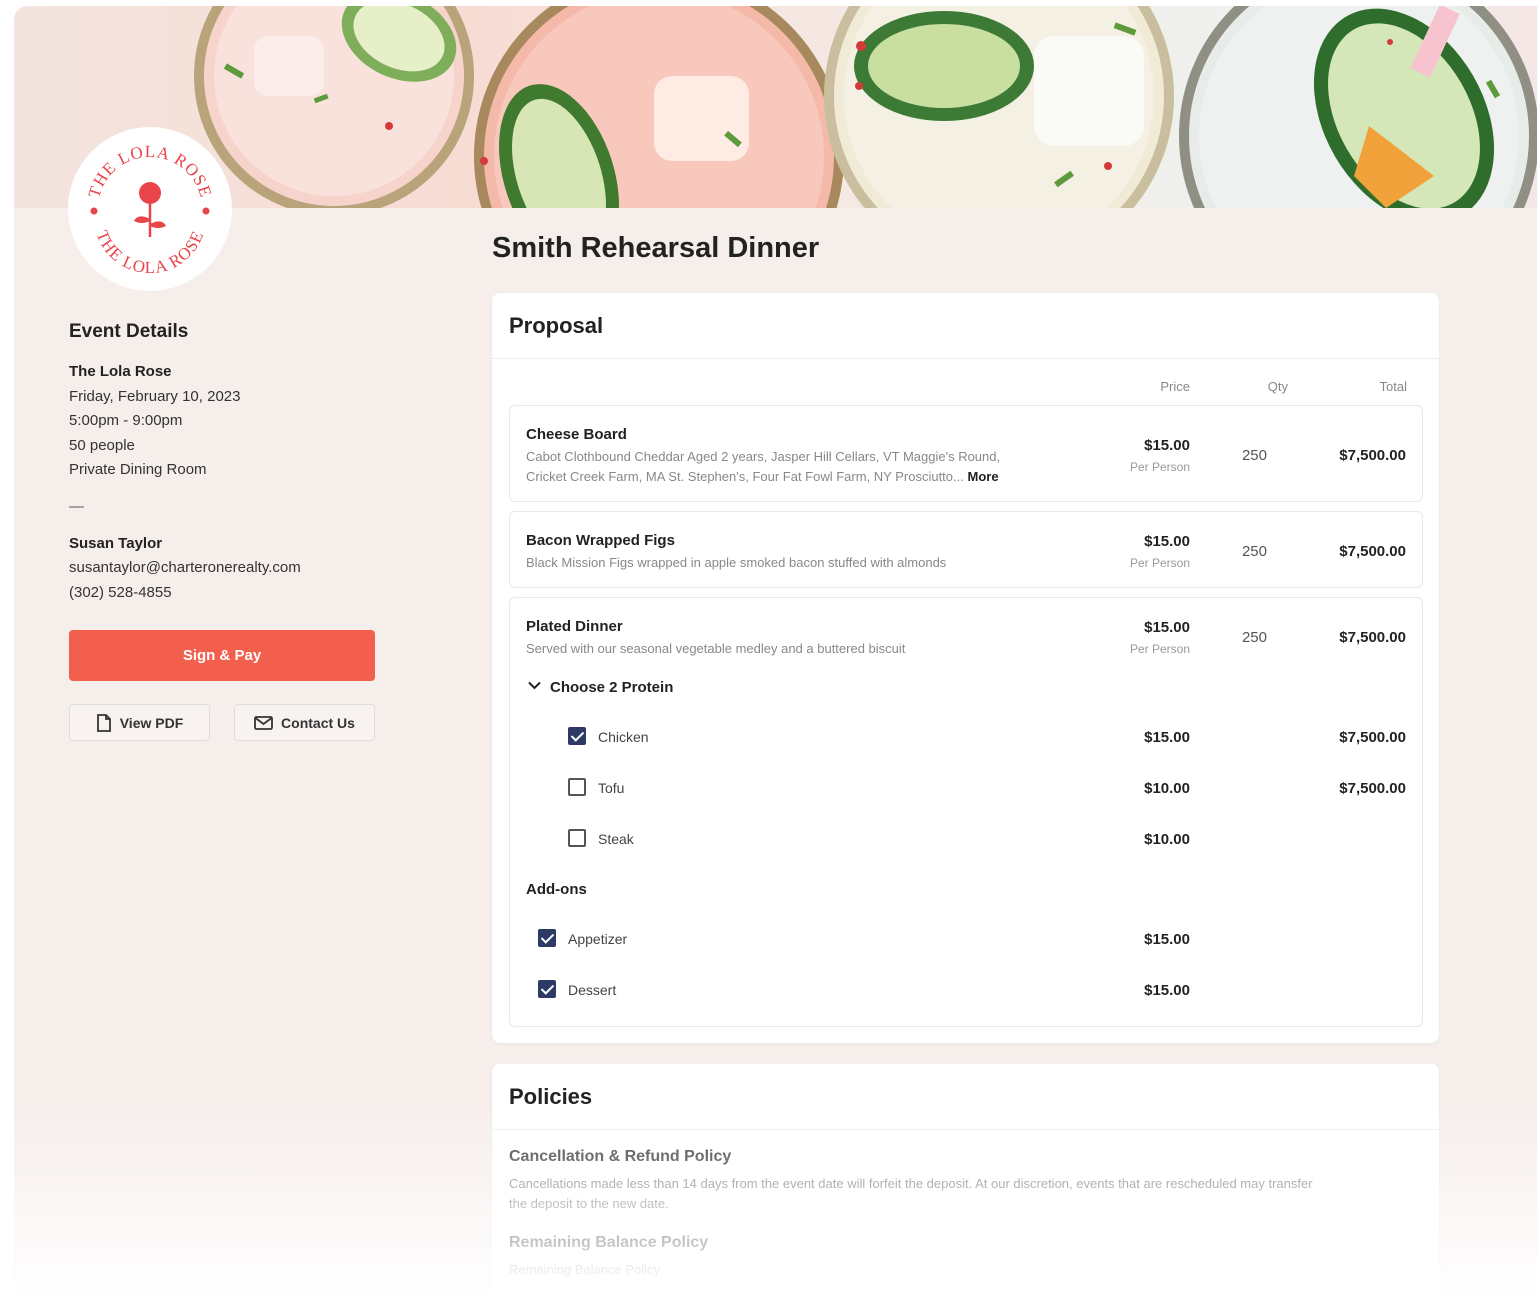 The height and width of the screenshot is (1294, 1537). What do you see at coordinates (616, 839) in the screenshot?
I see `option-label: Steak` at bounding box center [616, 839].